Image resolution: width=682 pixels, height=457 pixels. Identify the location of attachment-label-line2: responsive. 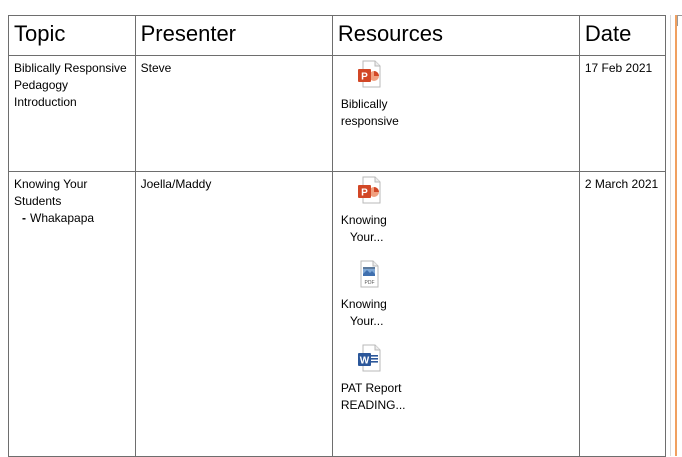
(369, 121).